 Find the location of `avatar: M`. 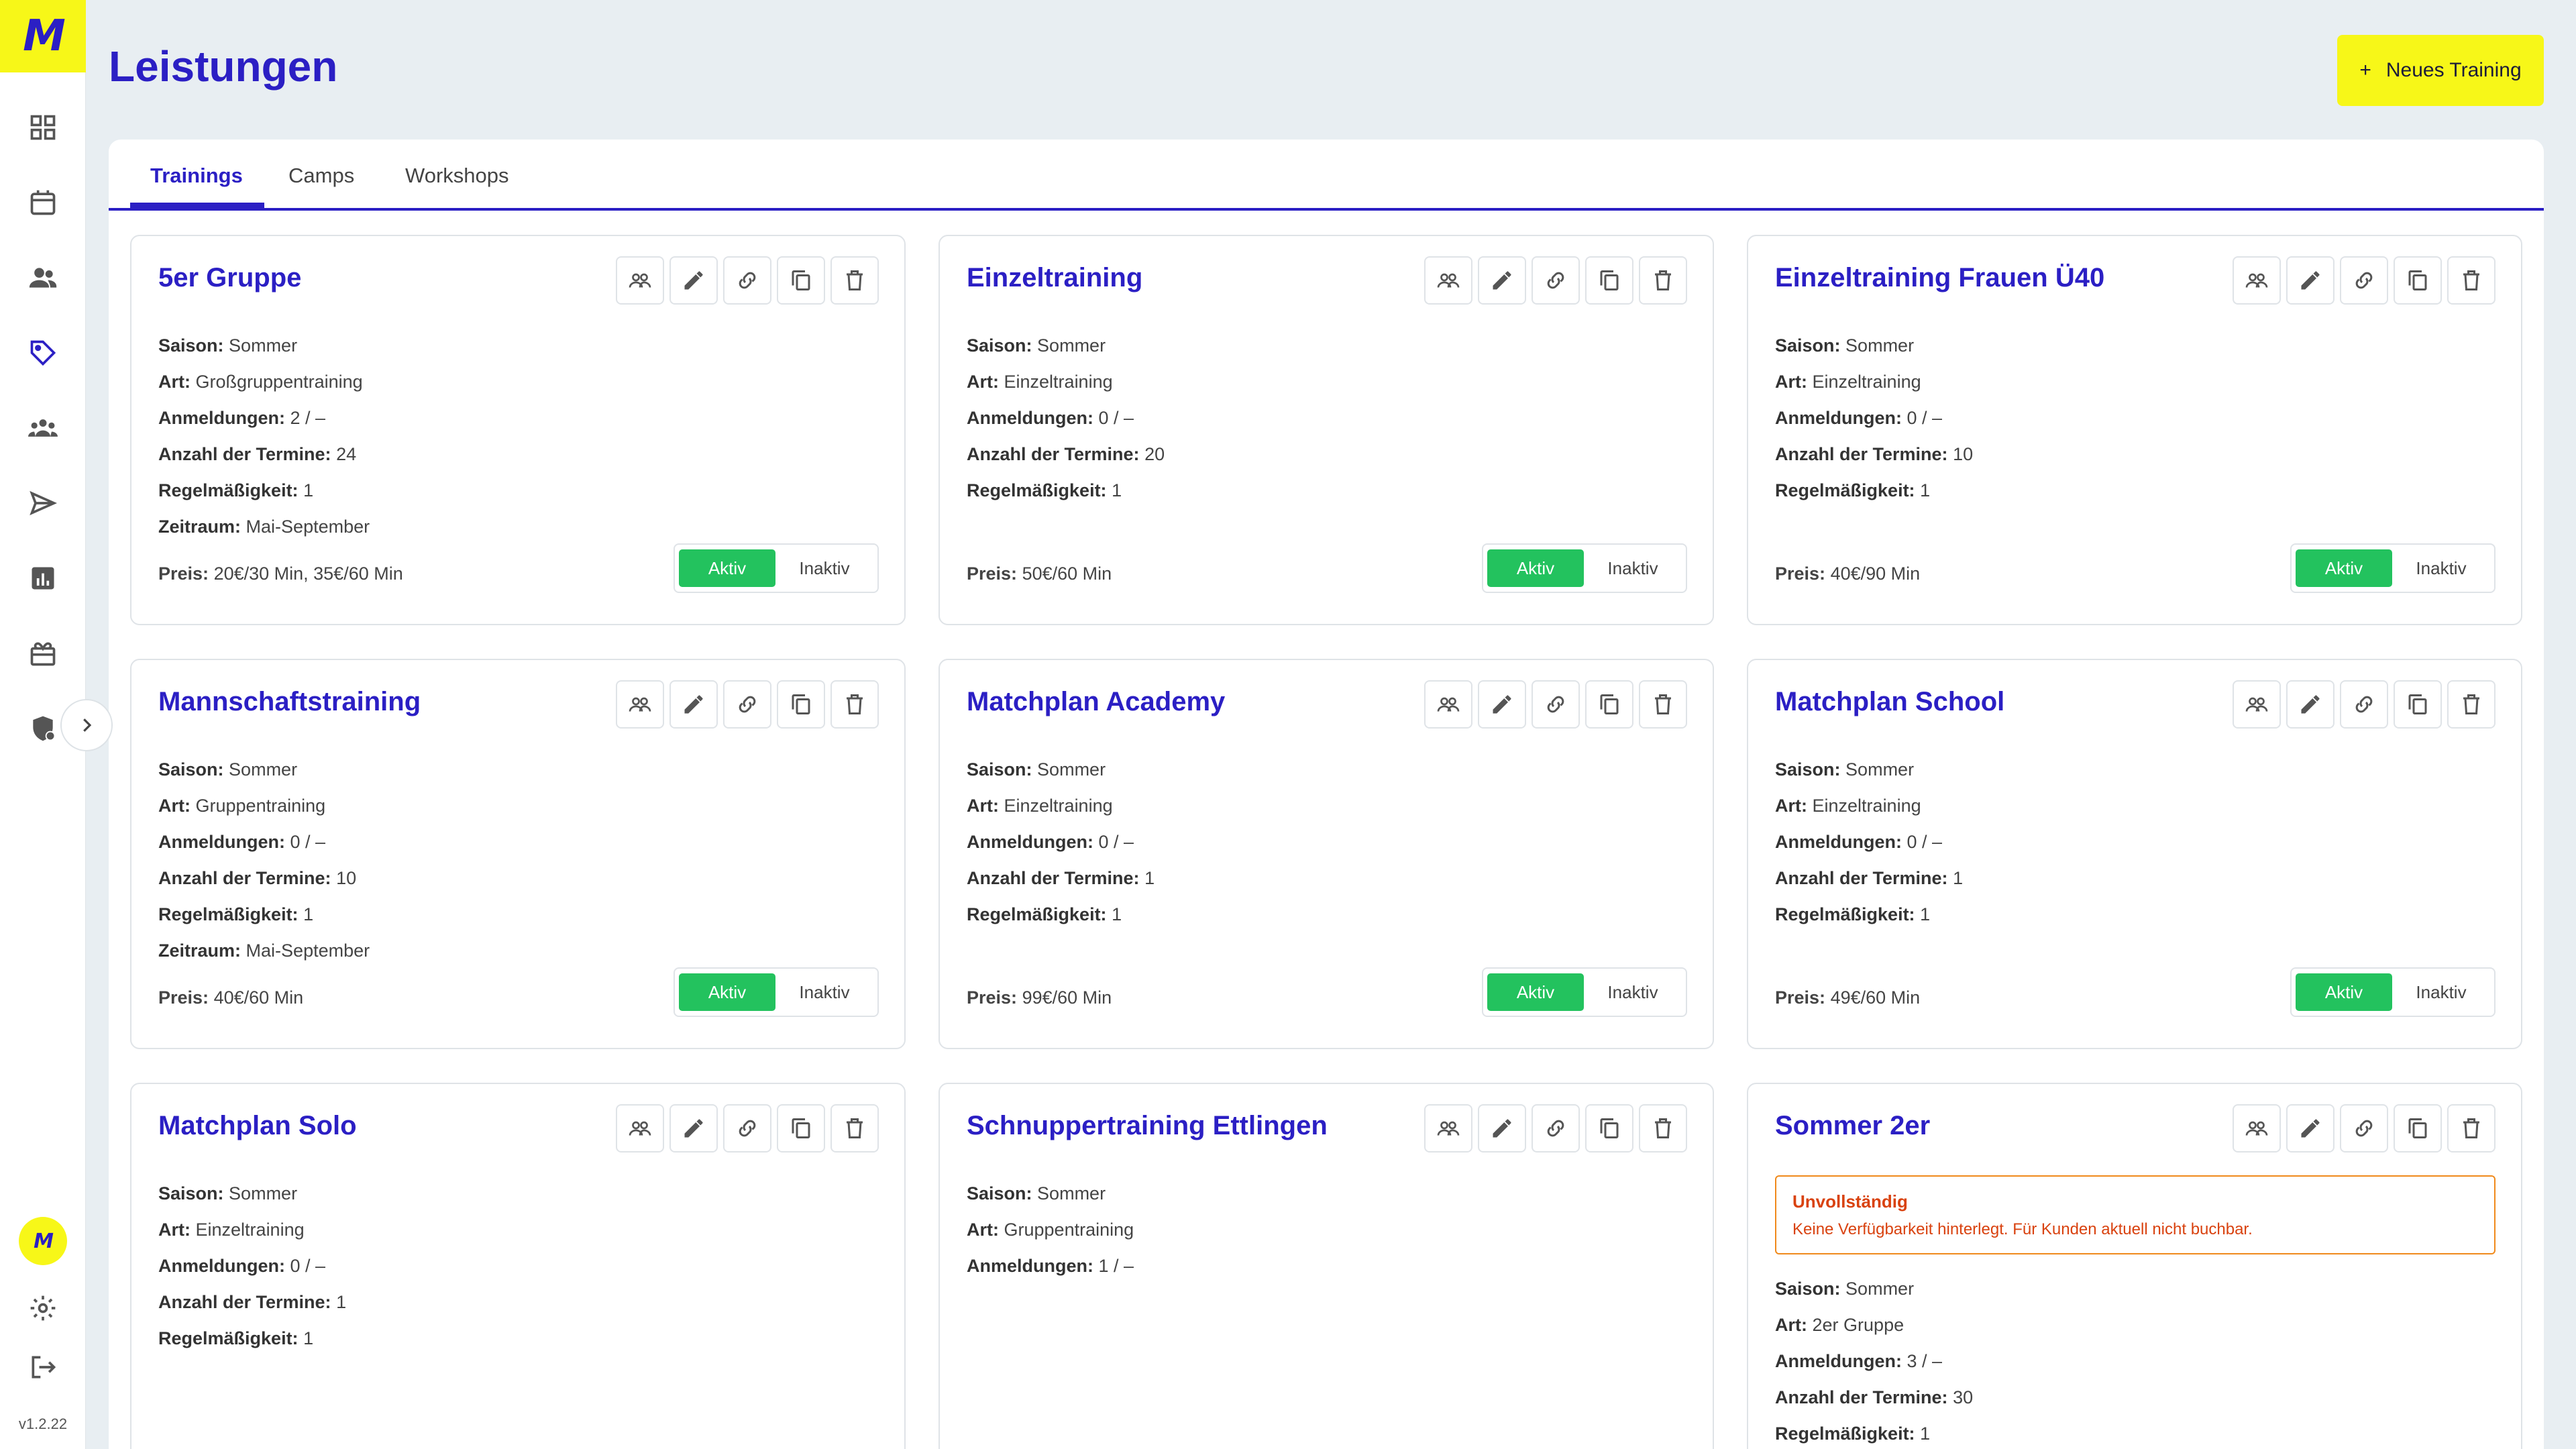

avatar: M is located at coordinates (43, 1241).